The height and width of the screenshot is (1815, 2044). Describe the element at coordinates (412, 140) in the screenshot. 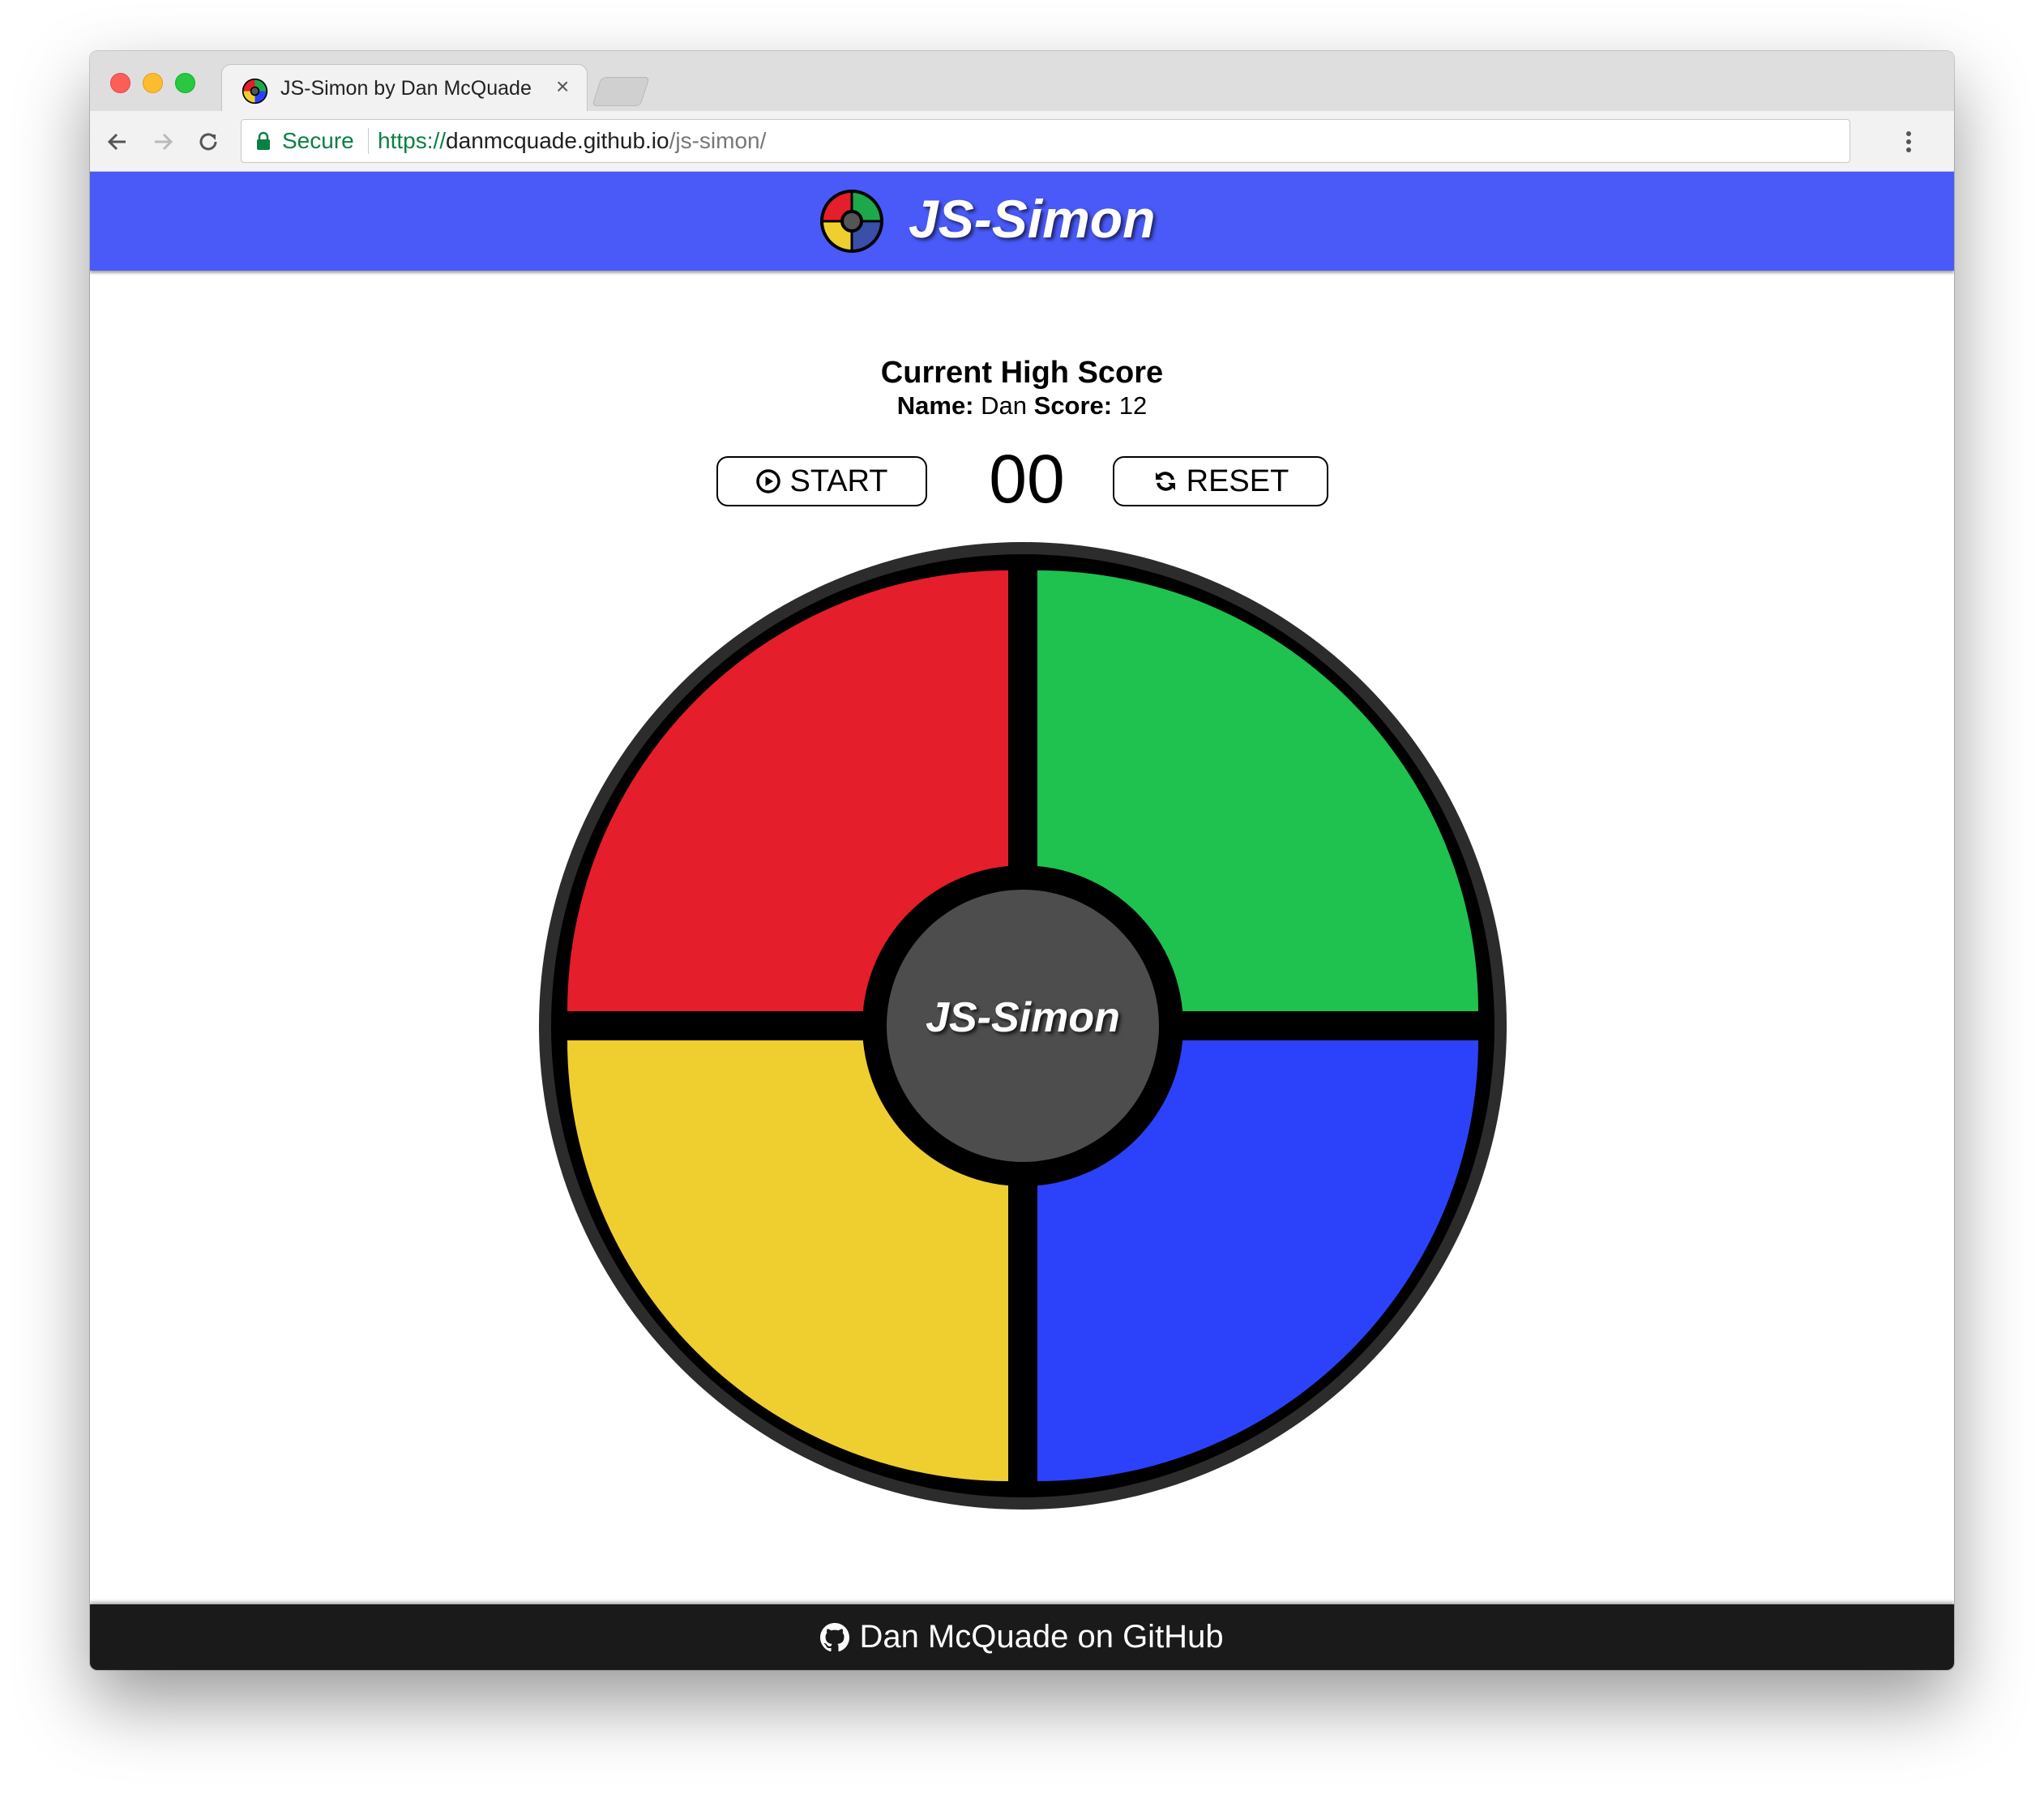

I see `url-scheme: https://` at that location.